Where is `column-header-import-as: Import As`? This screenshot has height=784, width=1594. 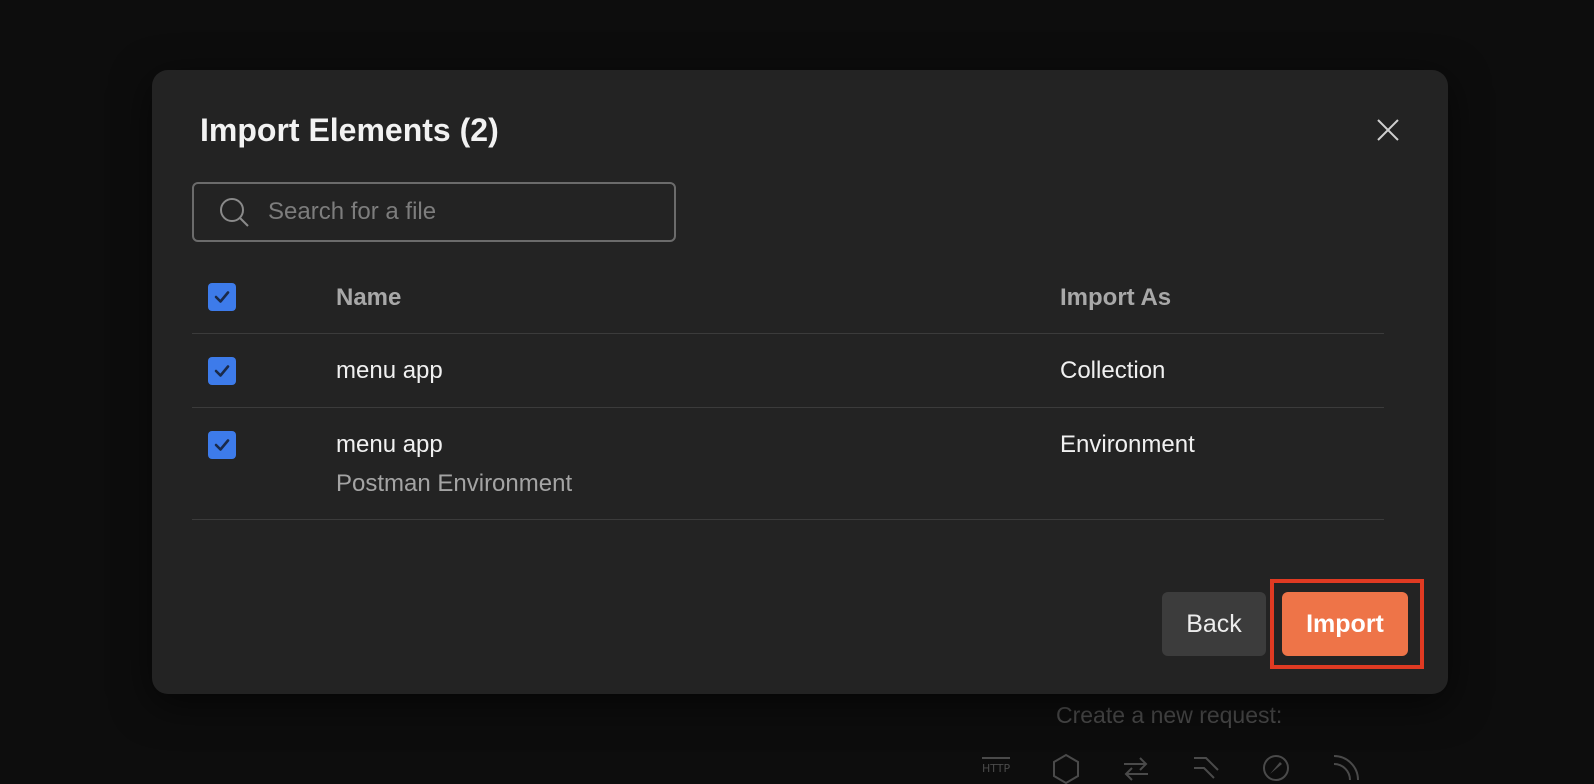
column-header-import-as: Import As is located at coordinates (1116, 297).